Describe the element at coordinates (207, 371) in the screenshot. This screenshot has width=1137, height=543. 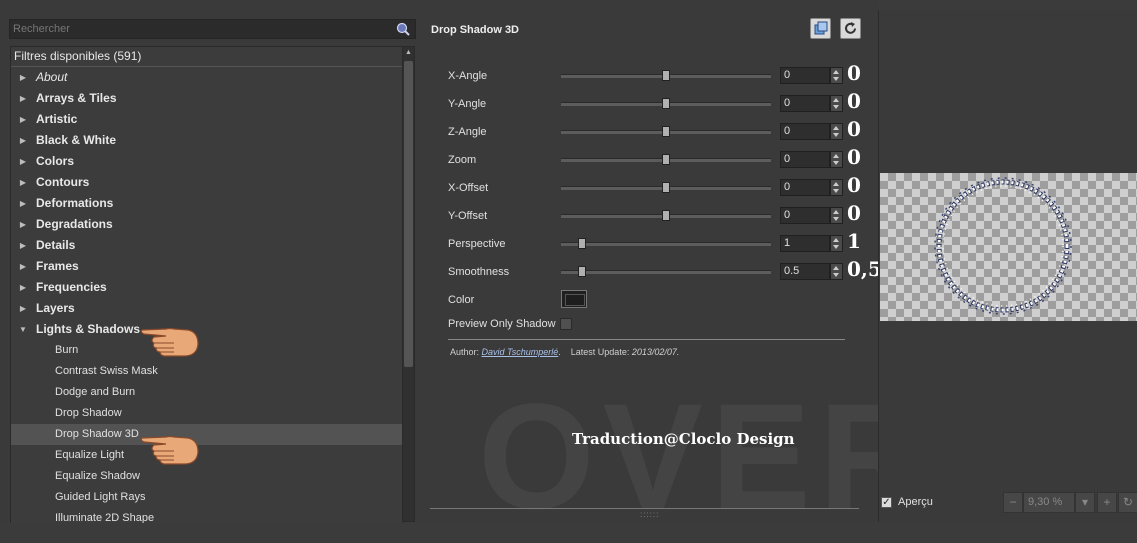
I see `tree-item-contrast-swiss-mask: Contrast Swiss Mask` at that location.